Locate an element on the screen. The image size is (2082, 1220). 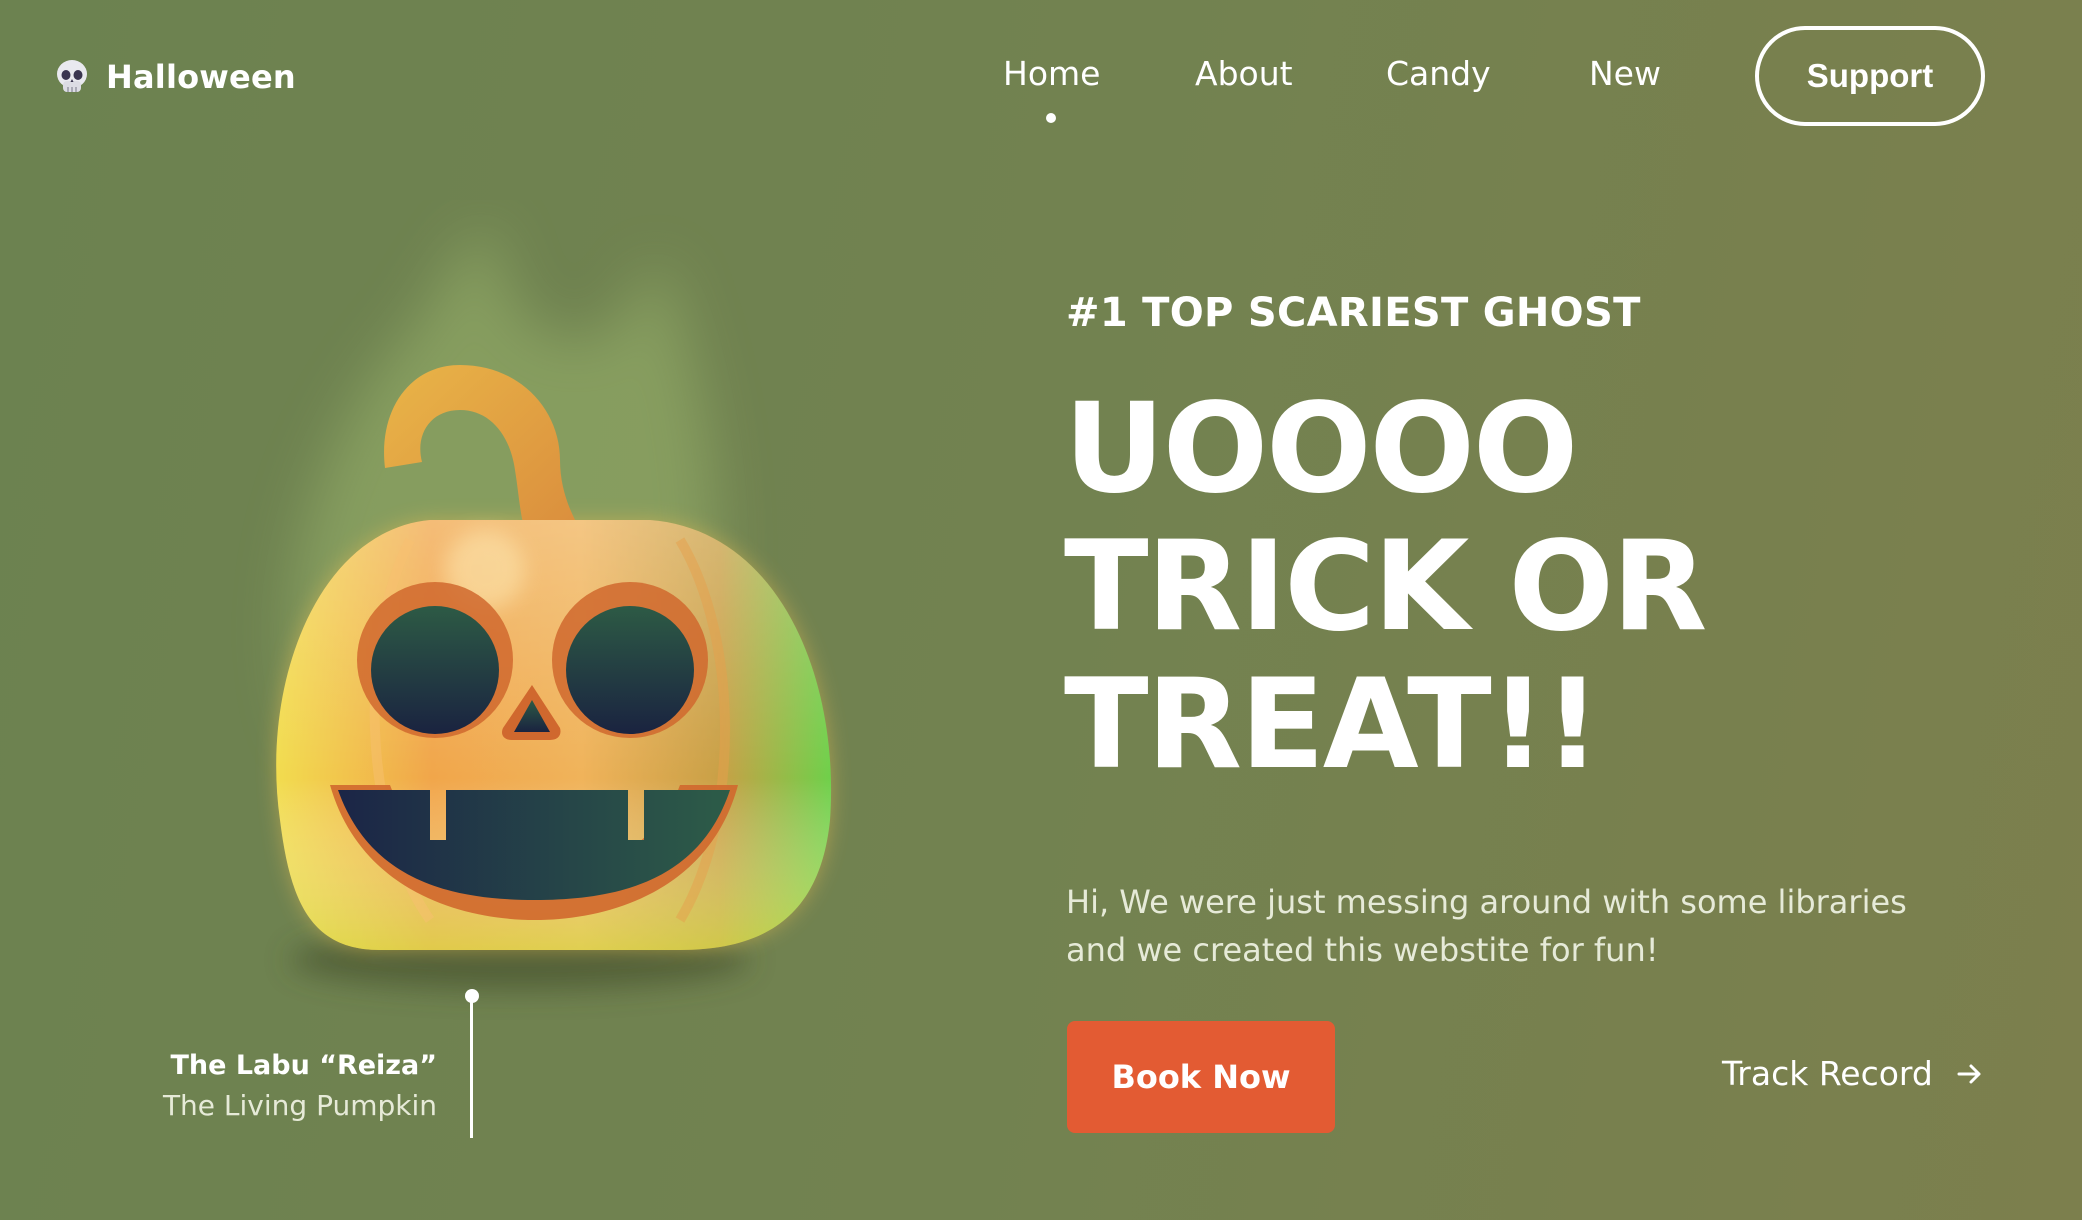
brand-logo: Halloween is located at coordinates (174, 77).